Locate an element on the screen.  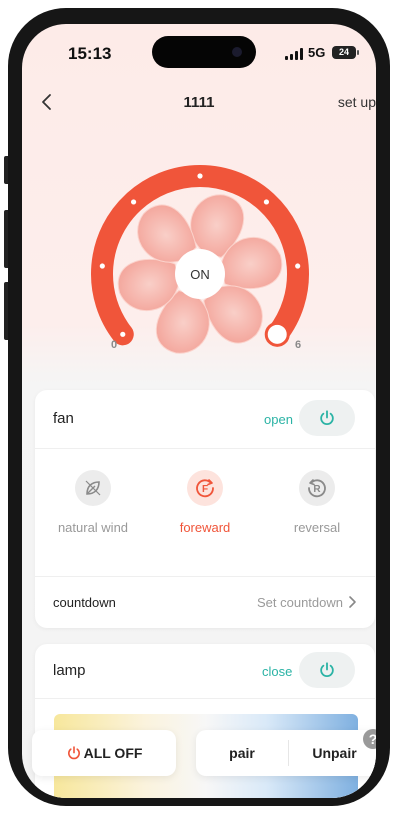
countdown-label: countdown is located at coordinates (84, 602).